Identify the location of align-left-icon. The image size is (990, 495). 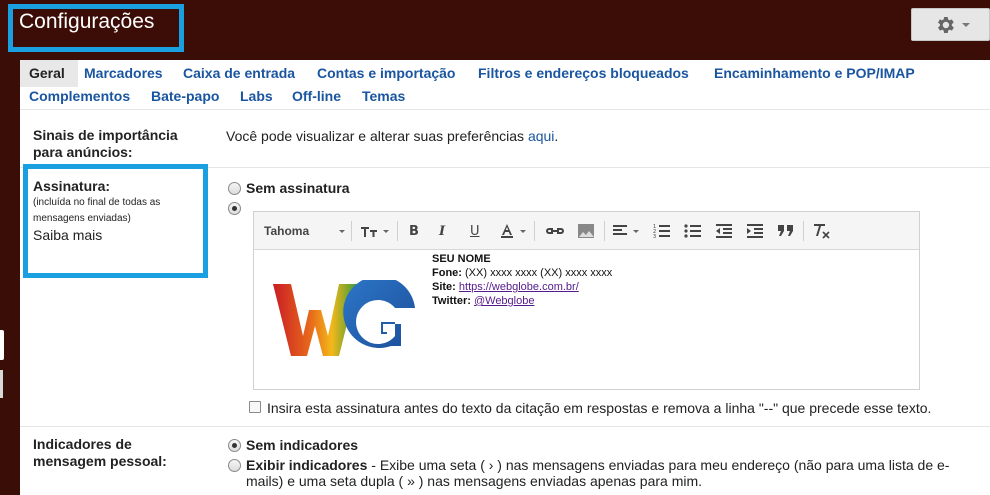
(620, 230).